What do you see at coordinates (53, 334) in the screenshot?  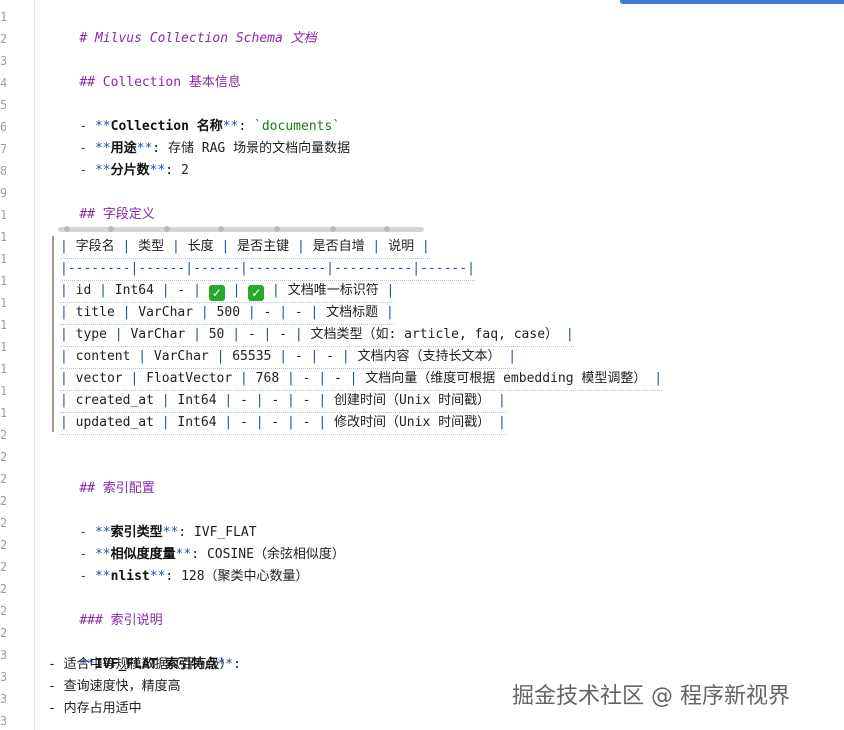 I see `table-left-border` at bounding box center [53, 334].